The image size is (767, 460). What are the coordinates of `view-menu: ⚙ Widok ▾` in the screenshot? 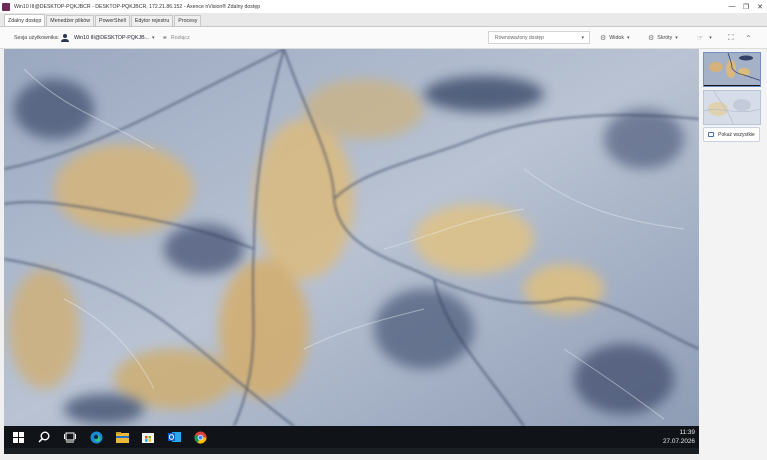 It's located at (615, 38).